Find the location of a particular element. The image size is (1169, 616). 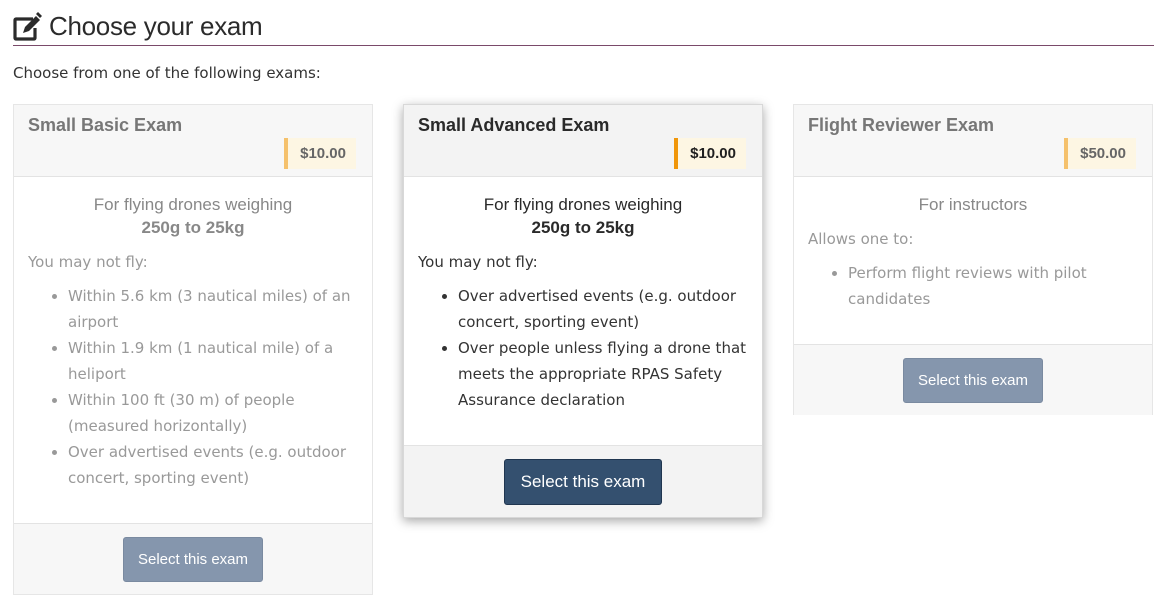

price-badge: $50.00 is located at coordinates (1100, 153).